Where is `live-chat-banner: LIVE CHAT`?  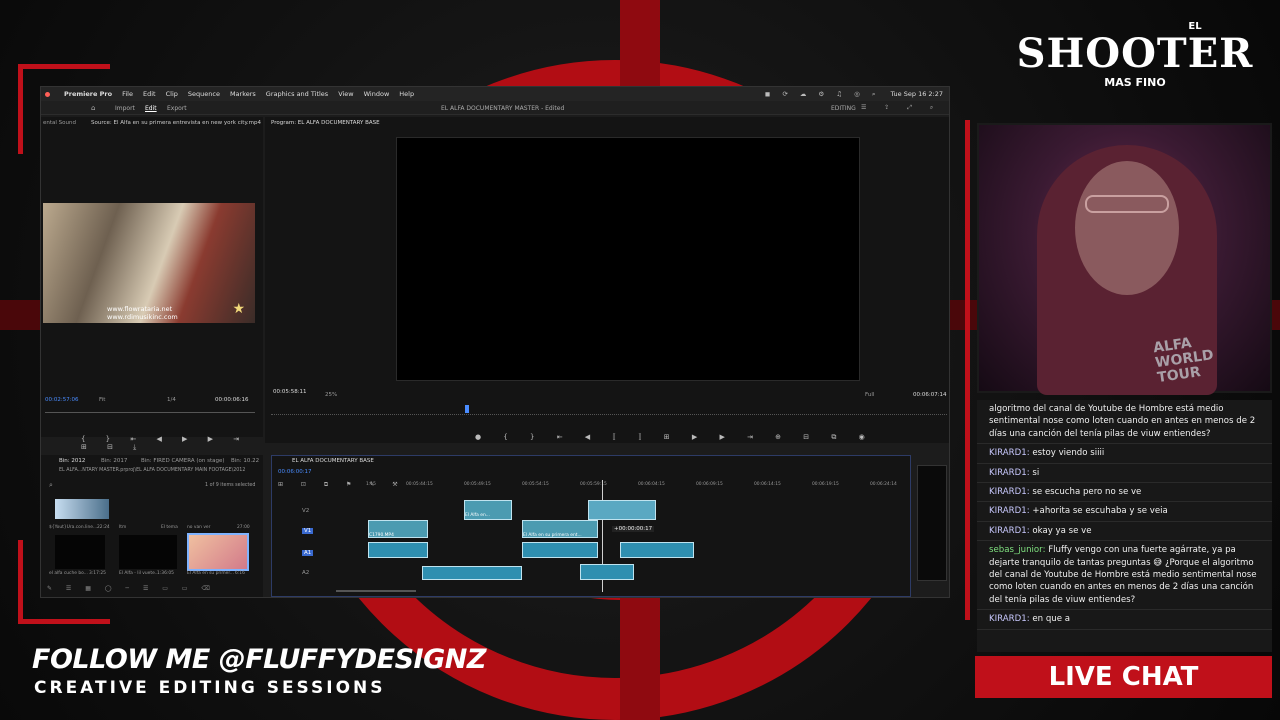
live-chat-banner: LIVE CHAT is located at coordinates (1123, 677).